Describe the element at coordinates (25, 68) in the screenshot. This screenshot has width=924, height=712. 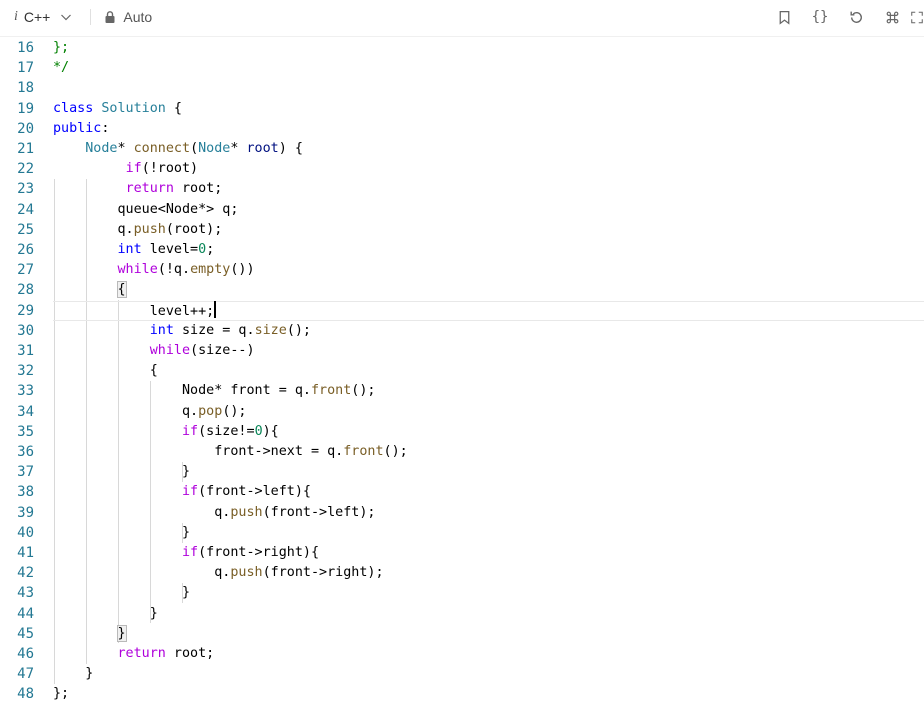
I see `line-number: 17` at that location.